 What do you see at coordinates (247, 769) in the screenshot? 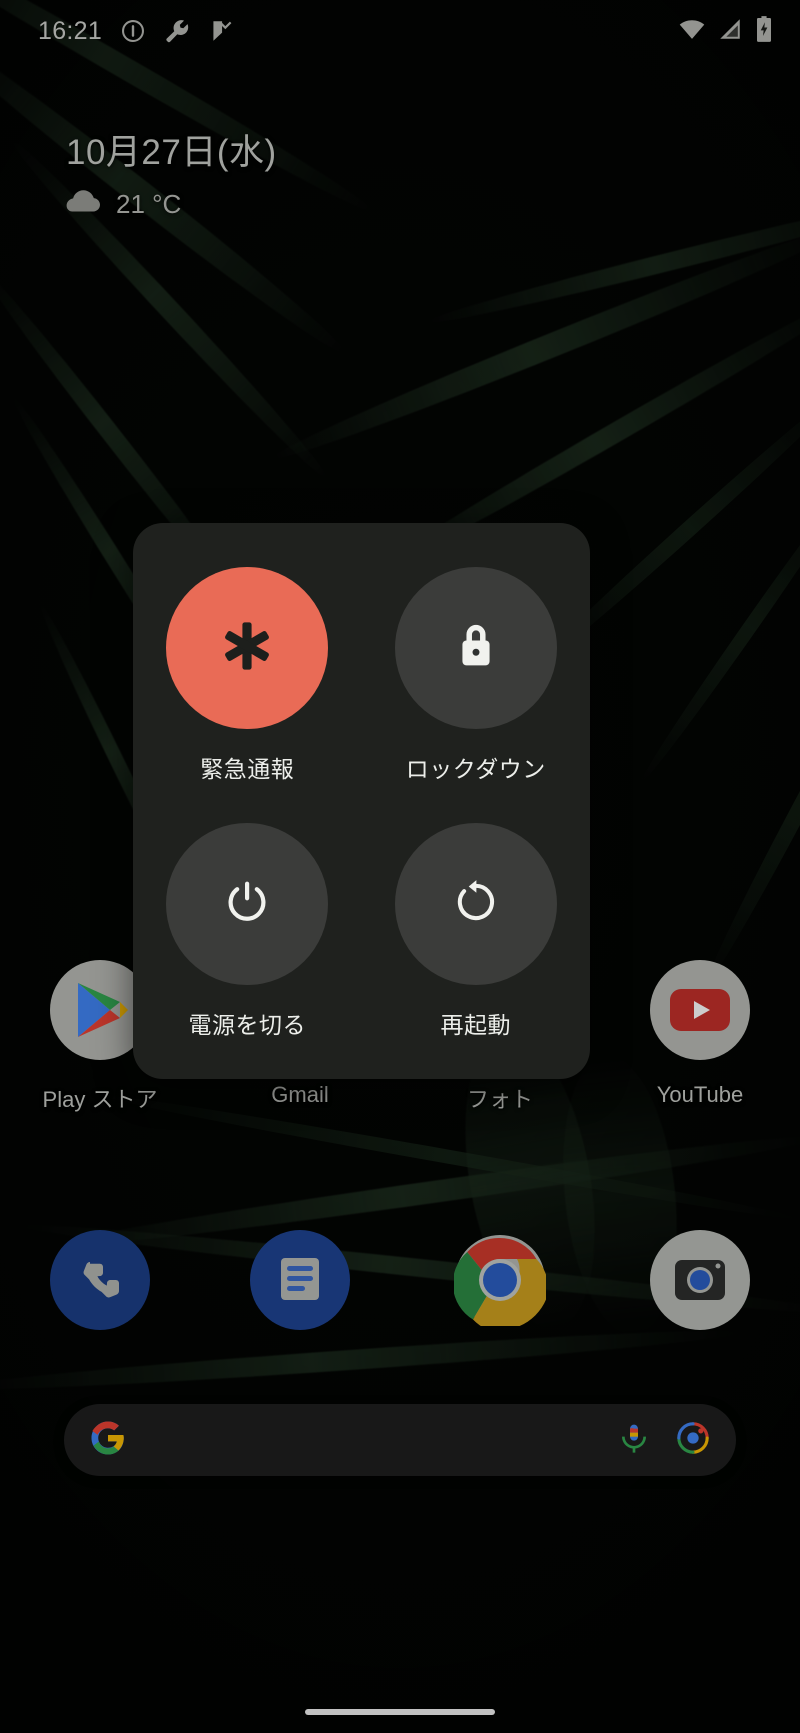
I see `power-menu-label: 緊急通報` at bounding box center [247, 769].